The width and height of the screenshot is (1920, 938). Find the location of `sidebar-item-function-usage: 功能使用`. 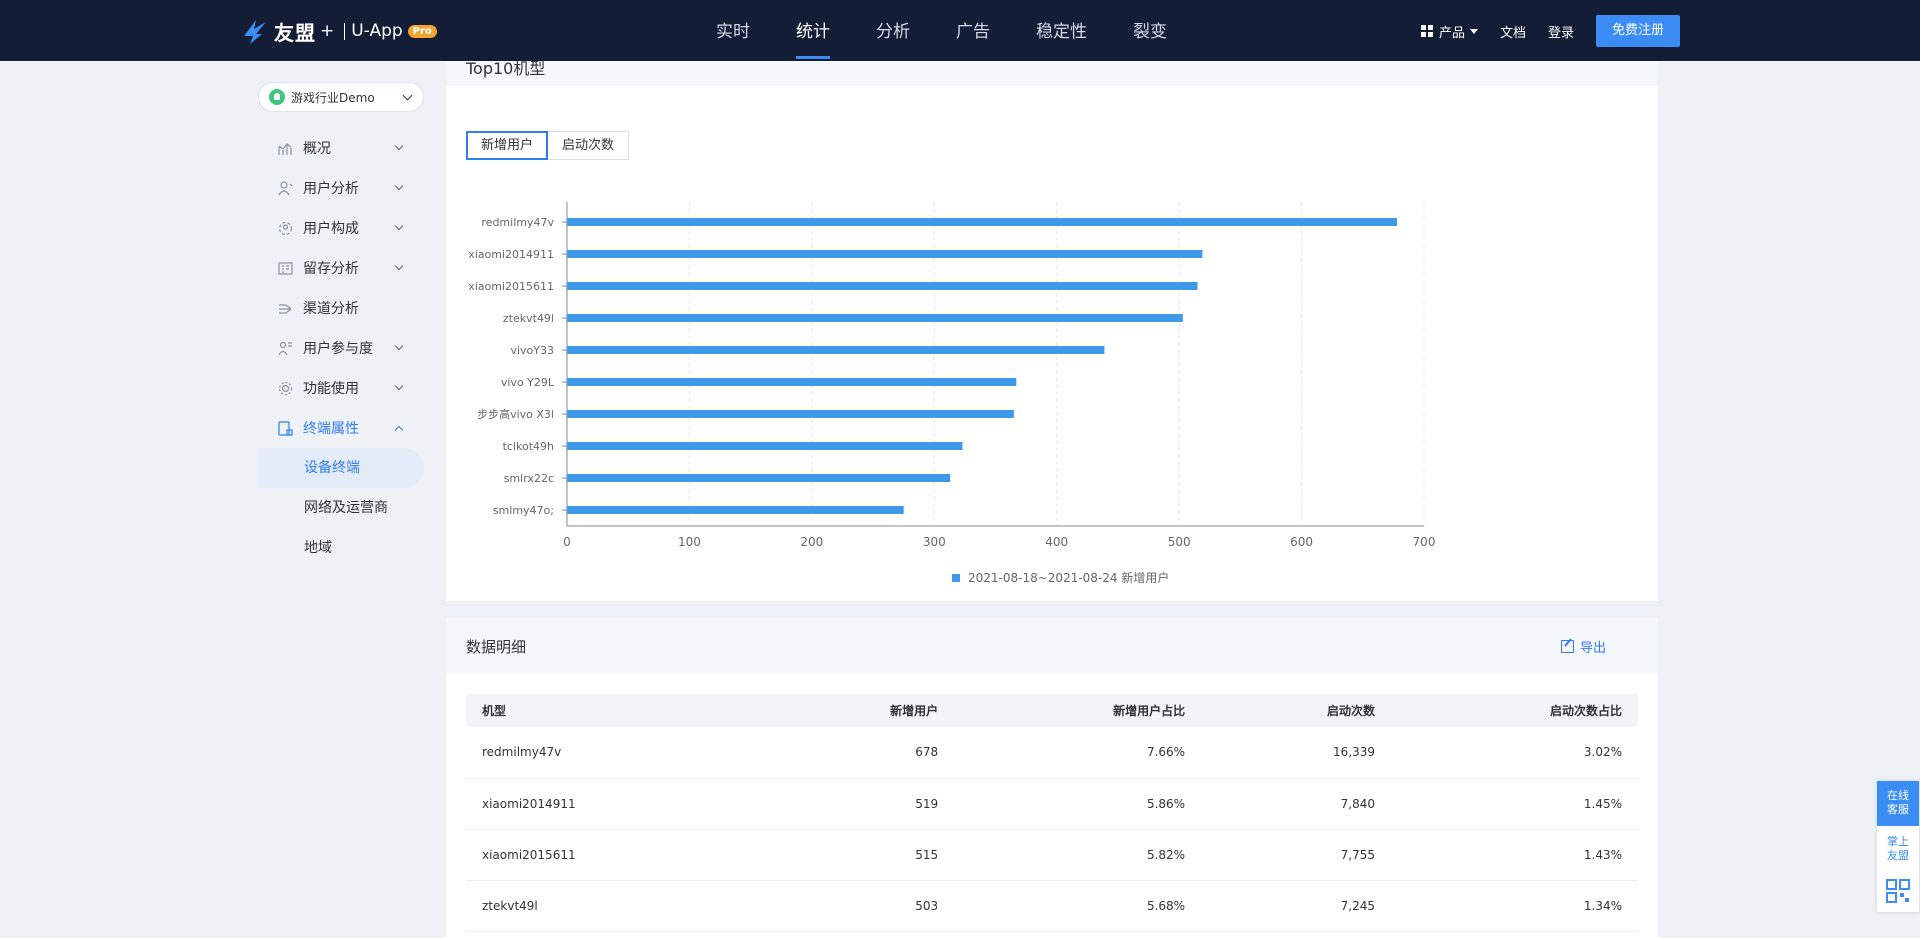

sidebar-item-function-usage: 功能使用 is located at coordinates (341, 388).